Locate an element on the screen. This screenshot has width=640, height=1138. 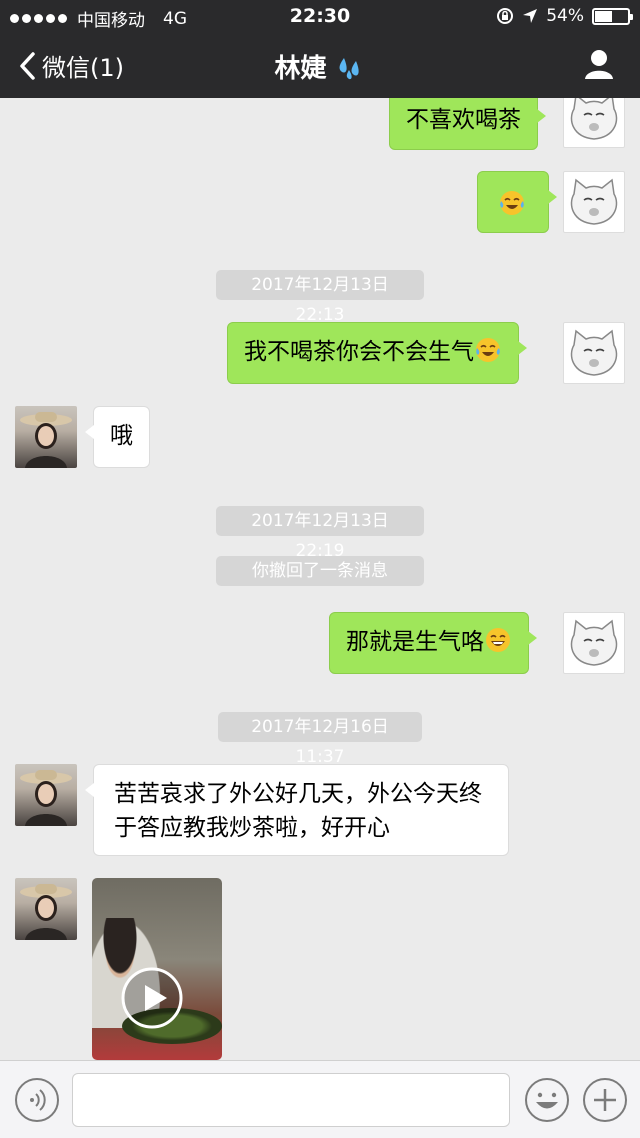
nav-bar: 微信(1) 林婕 is located at coordinates (320, 66).